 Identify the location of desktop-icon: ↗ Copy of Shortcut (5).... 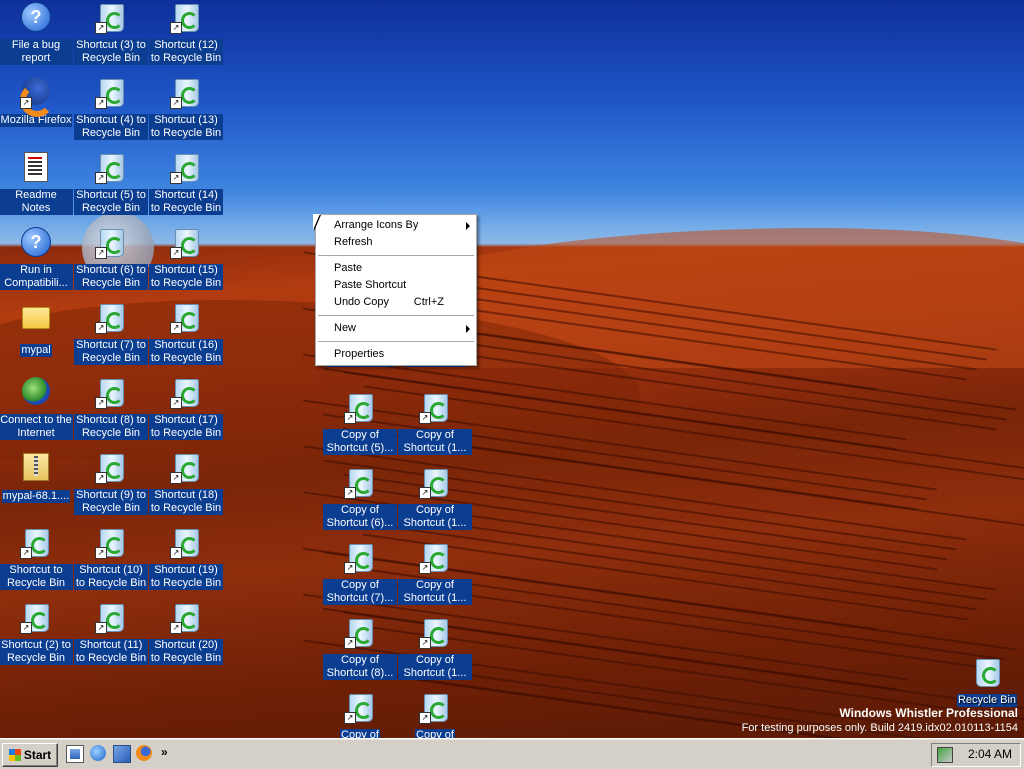
(360, 427).